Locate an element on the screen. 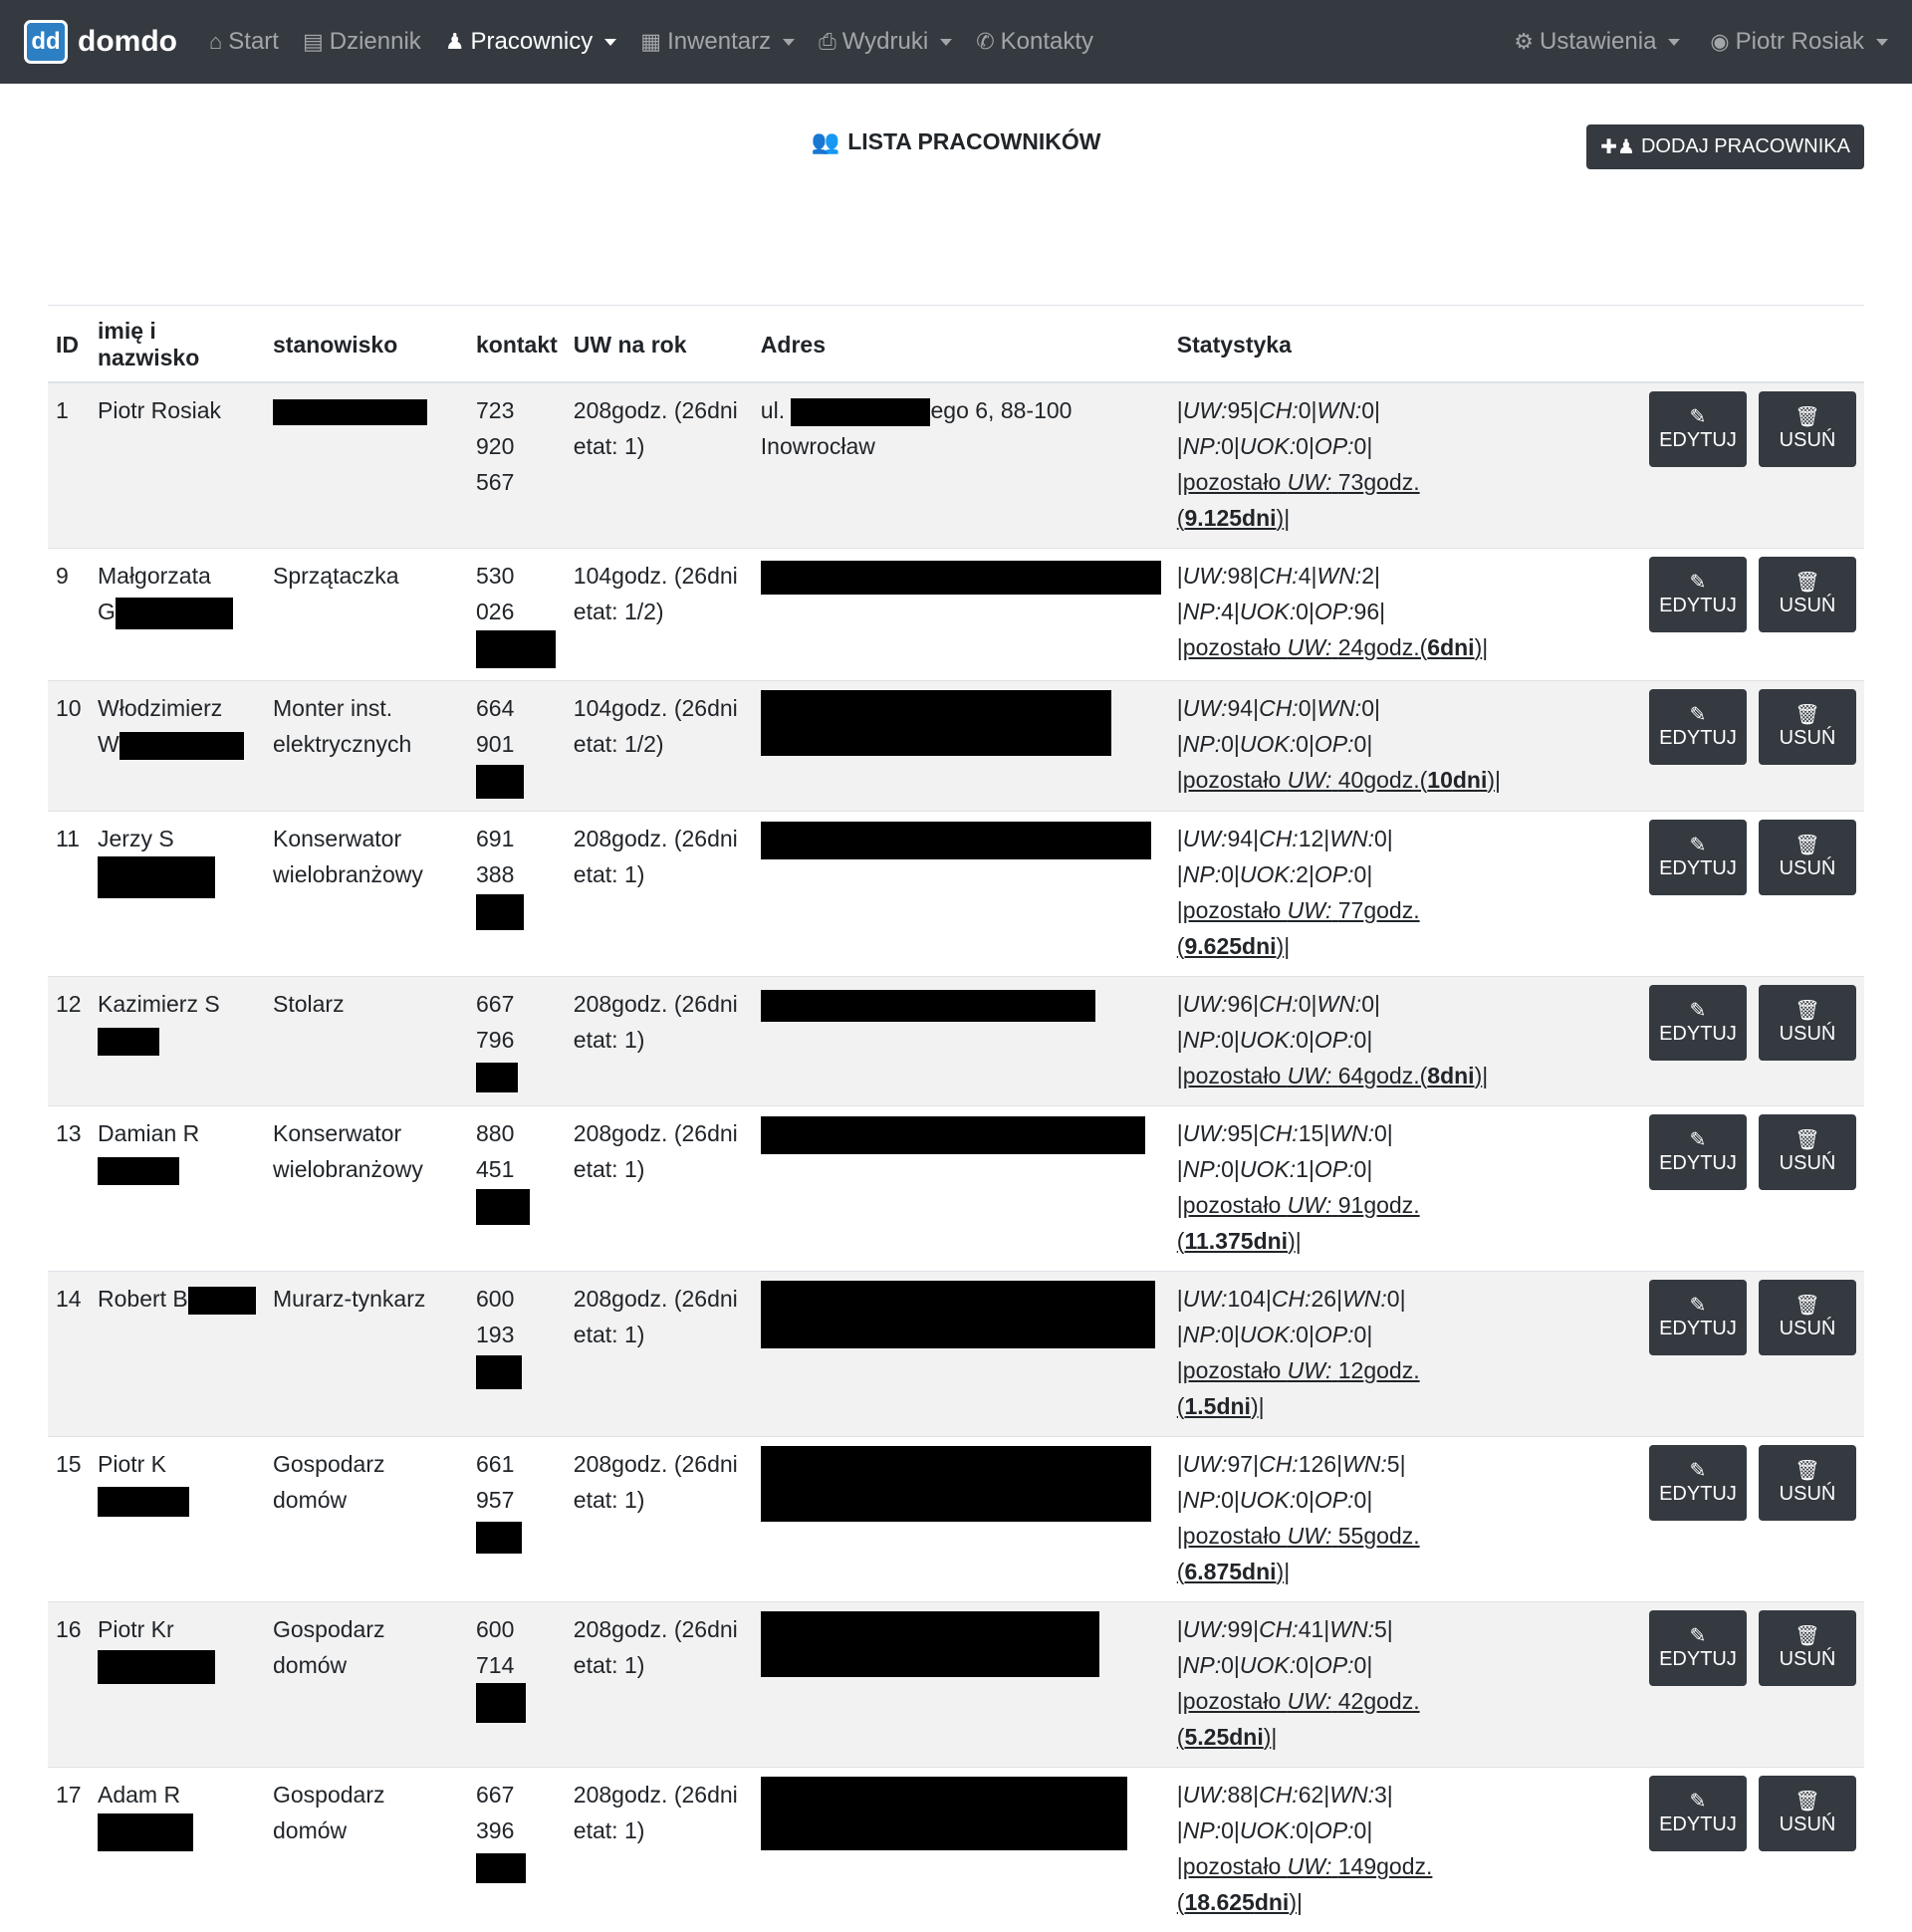 The height and width of the screenshot is (1932, 1912). stat-remaining-days: 11.375 is located at coordinates (1219, 1240).